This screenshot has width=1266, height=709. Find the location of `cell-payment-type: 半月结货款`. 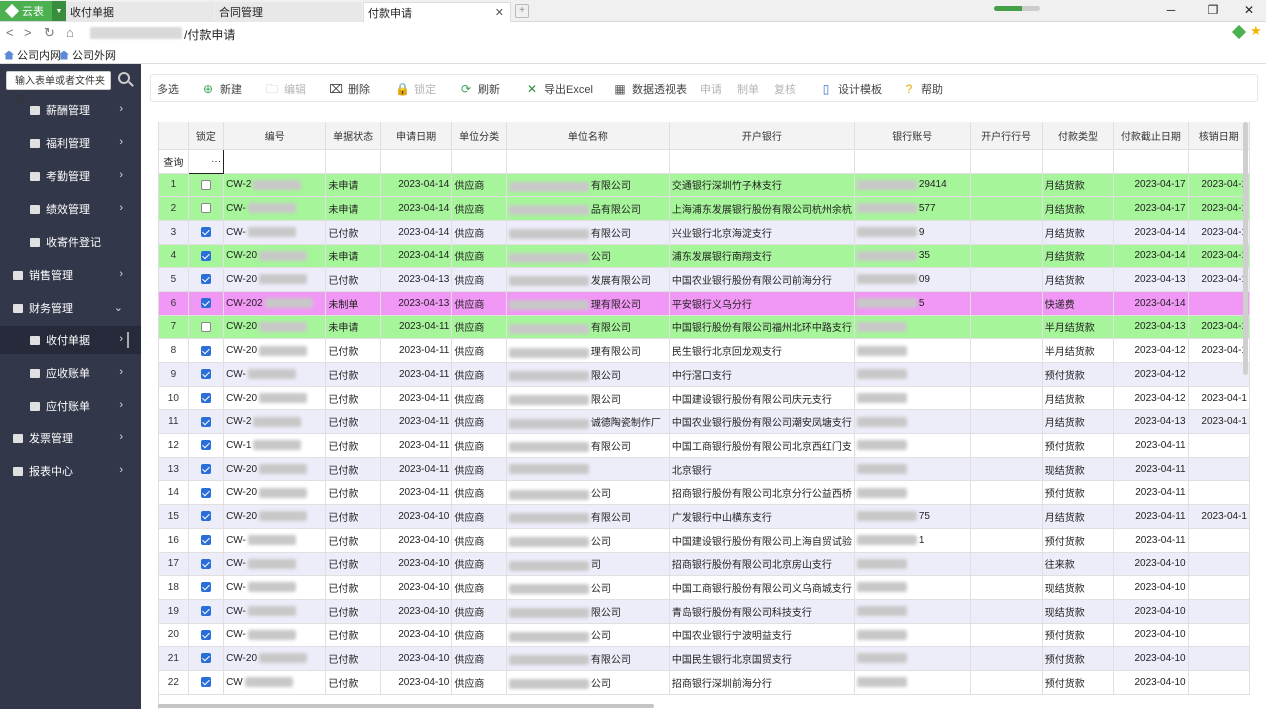

cell-payment-type: 半月结货款 is located at coordinates (1078, 350).